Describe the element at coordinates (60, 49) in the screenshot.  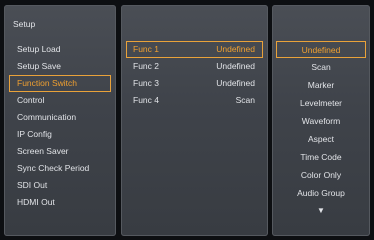
I see `menu-item-setup-load: Setup Load` at that location.